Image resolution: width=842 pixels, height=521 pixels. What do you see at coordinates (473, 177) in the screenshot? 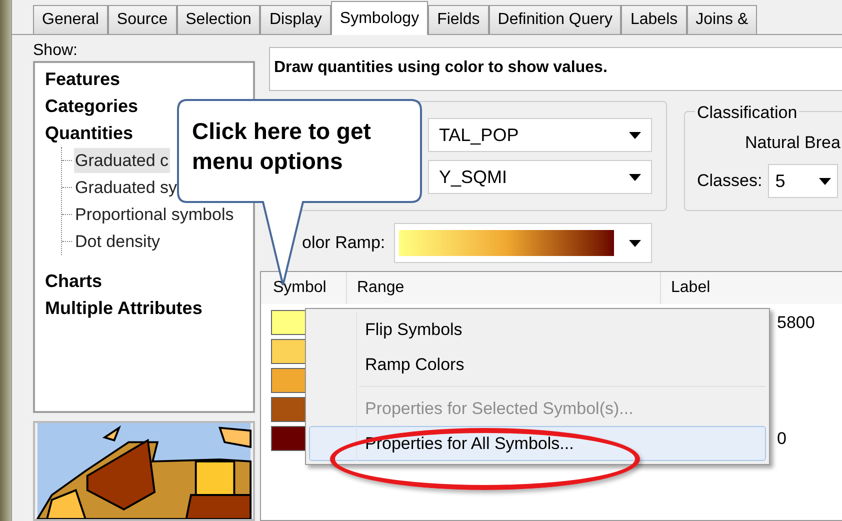
I see `normalization-text: Y_SQMI` at bounding box center [473, 177].